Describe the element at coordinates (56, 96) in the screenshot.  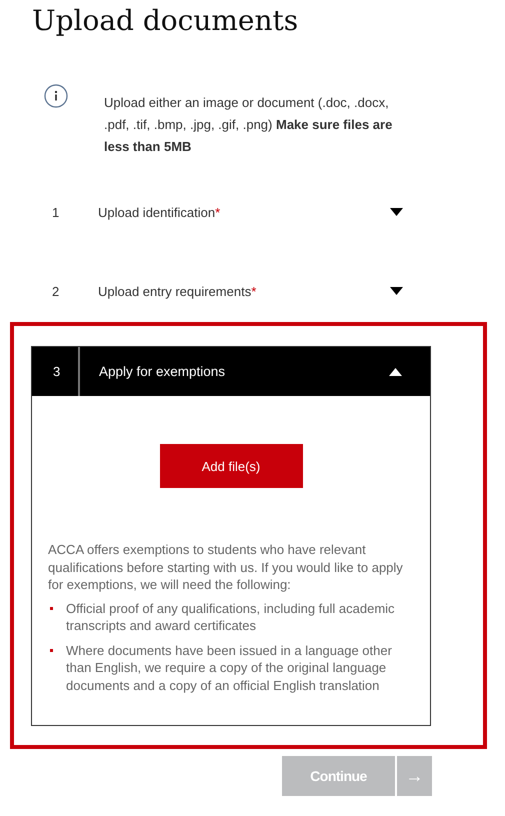
I see `info-icon` at that location.